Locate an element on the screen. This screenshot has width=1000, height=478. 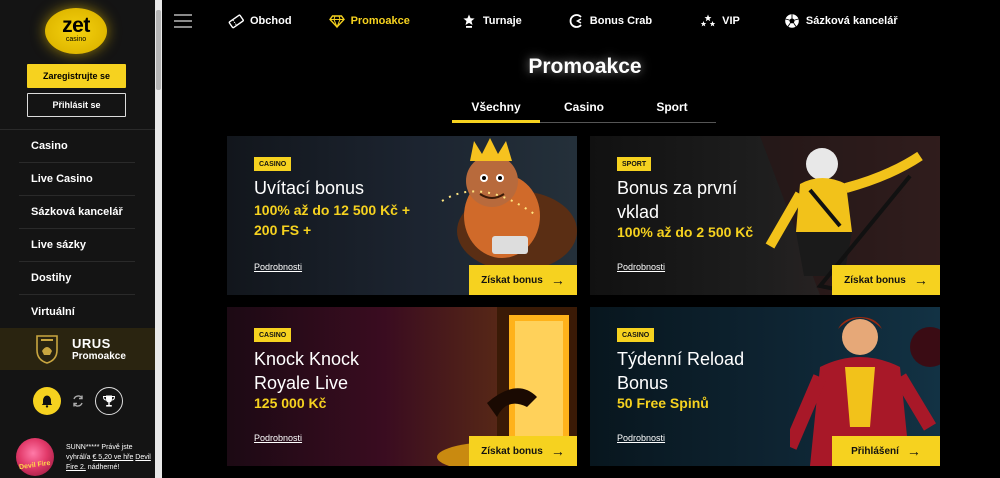
promo-tabs: Všechny Casino Sport is located at coordinates (584, 109).